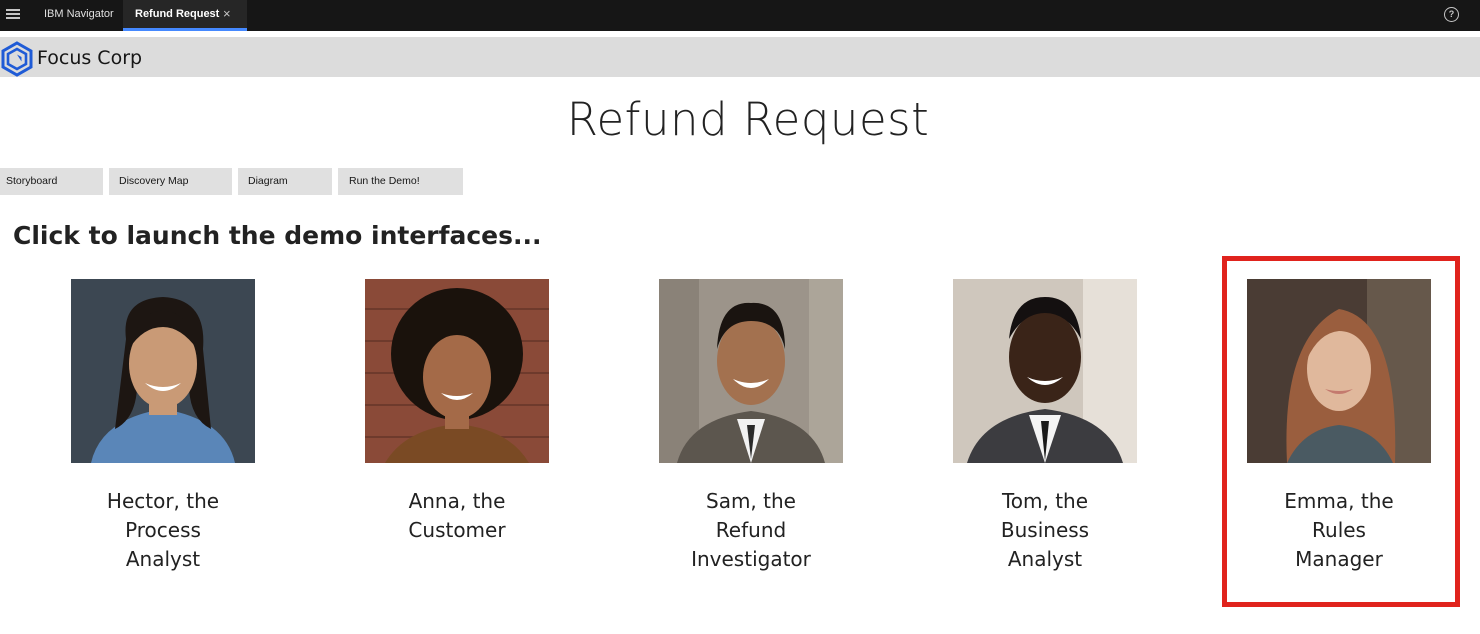  I want to click on persona-name-line: Hector, the, so click(163, 501).